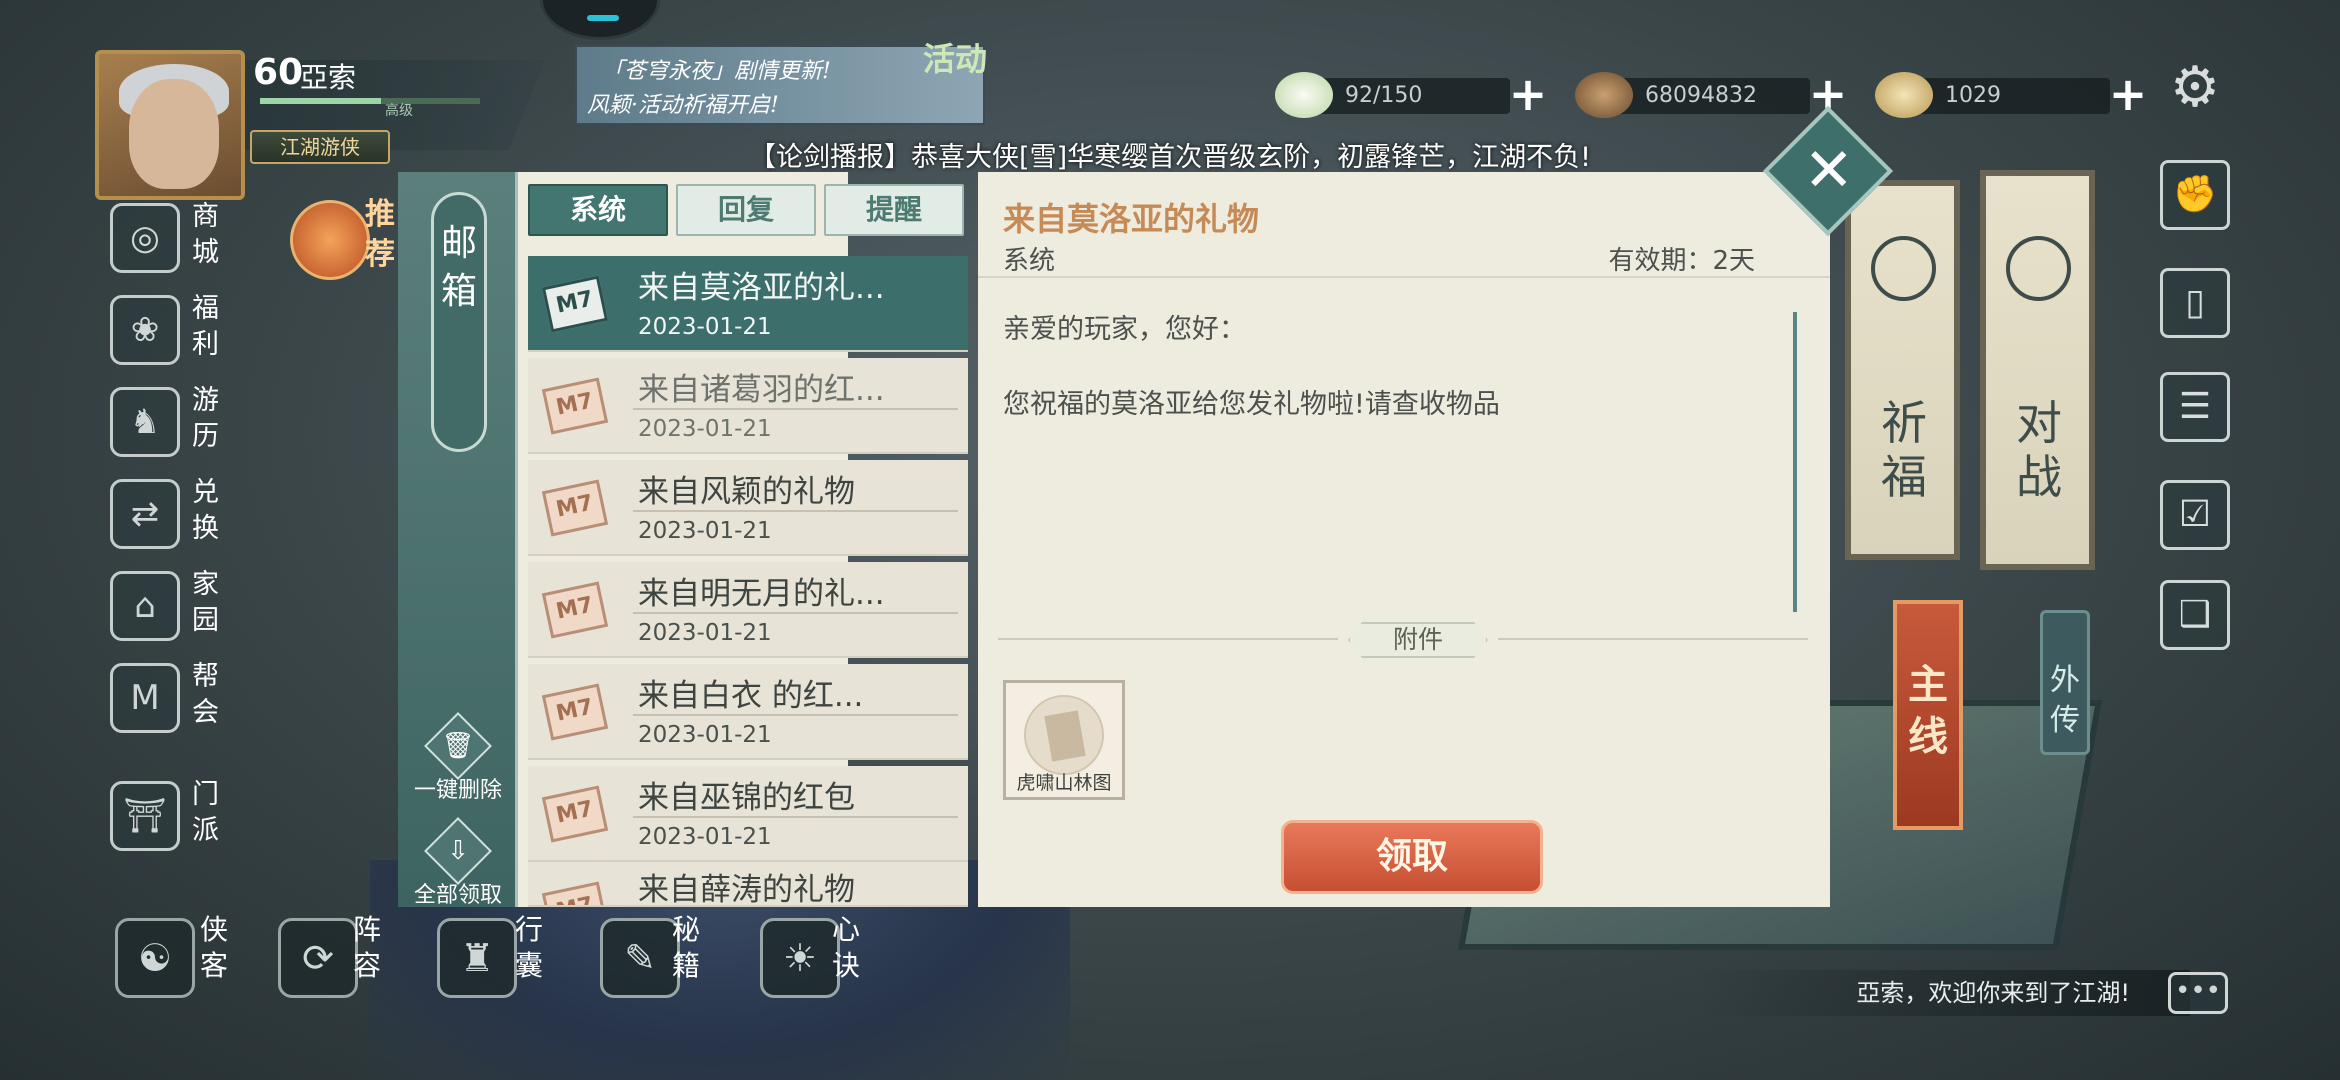 This screenshot has height=1080, width=2340. Describe the element at coordinates (2195, 615) in the screenshot. I see `open-book-icon: ❑` at that location.